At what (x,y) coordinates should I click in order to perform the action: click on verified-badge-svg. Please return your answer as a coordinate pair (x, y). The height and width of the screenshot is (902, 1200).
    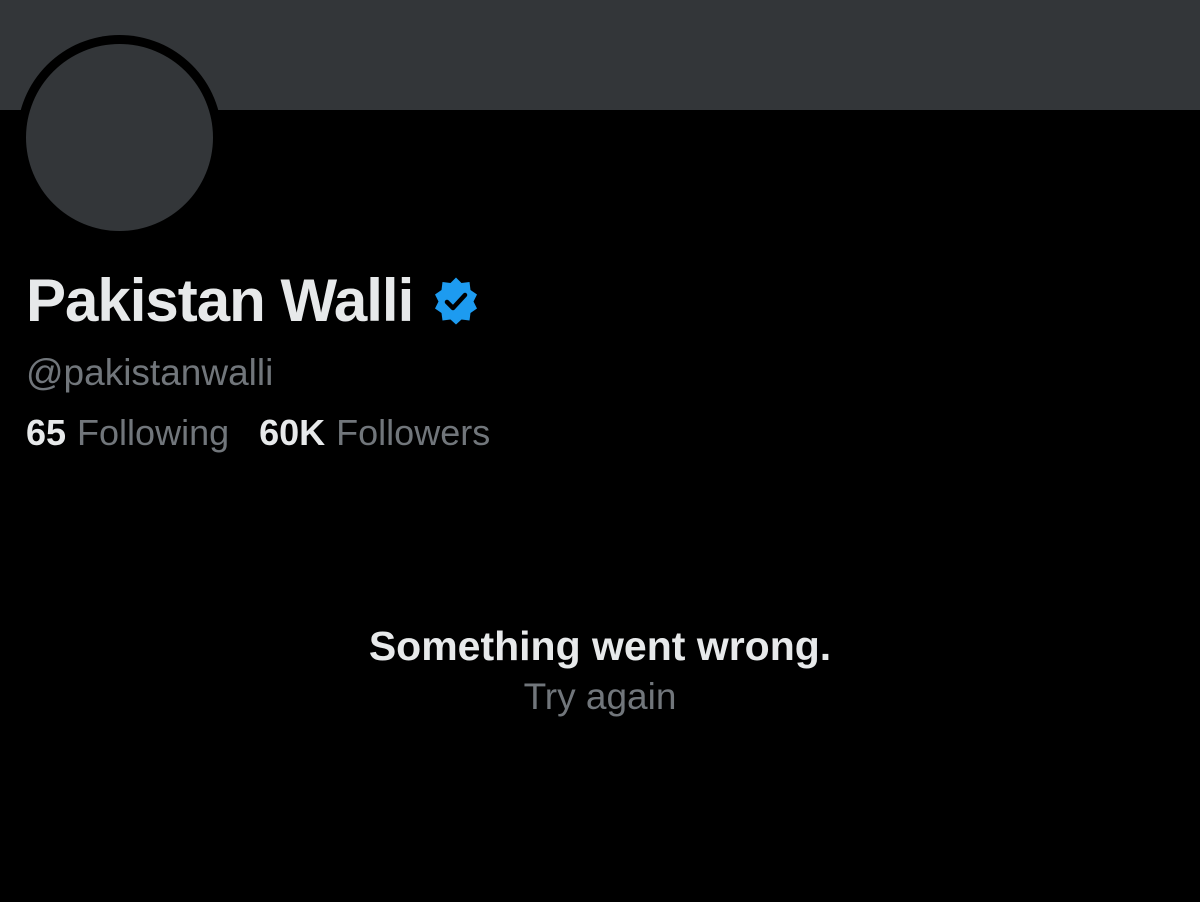
    Looking at the image, I should click on (456, 301).